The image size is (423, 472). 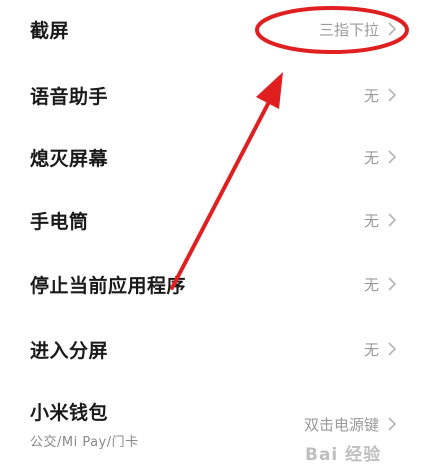 What do you see at coordinates (69, 350) in the screenshot?
I see `setting-label-split-screen: 进入分屏` at bounding box center [69, 350].